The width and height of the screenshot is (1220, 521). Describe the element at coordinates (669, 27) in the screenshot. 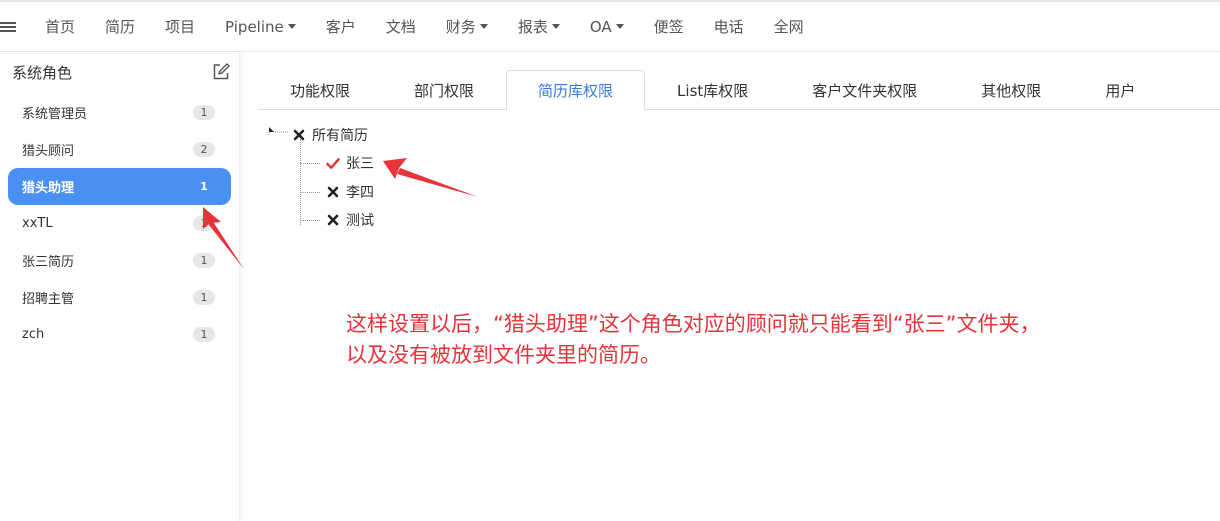

I see `nav-notes: 便签` at that location.